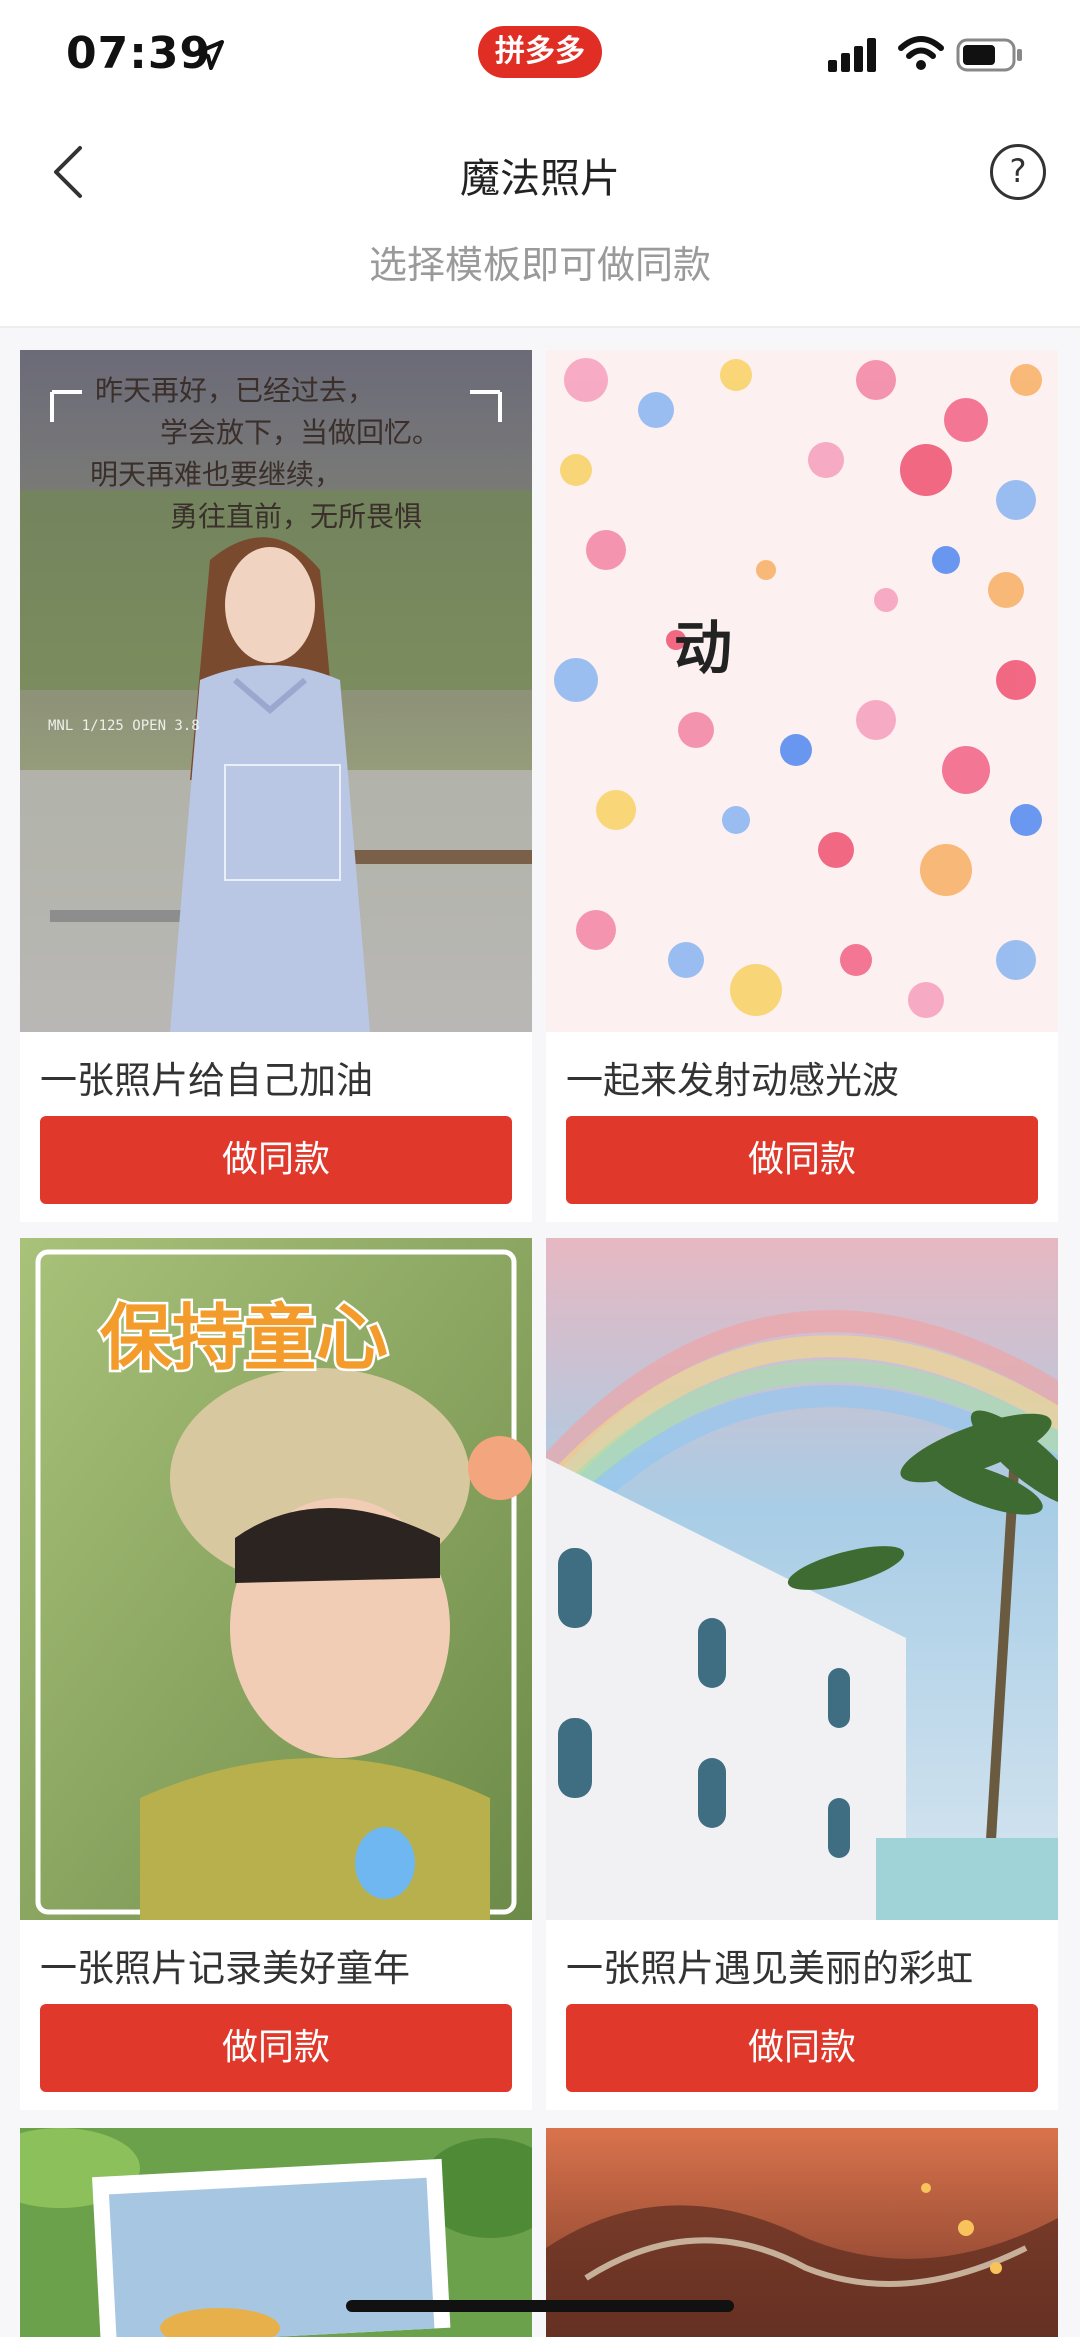 Image resolution: width=1080 pixels, height=2337 pixels. I want to click on template-preview-hearts-image: 动, so click(802, 691).